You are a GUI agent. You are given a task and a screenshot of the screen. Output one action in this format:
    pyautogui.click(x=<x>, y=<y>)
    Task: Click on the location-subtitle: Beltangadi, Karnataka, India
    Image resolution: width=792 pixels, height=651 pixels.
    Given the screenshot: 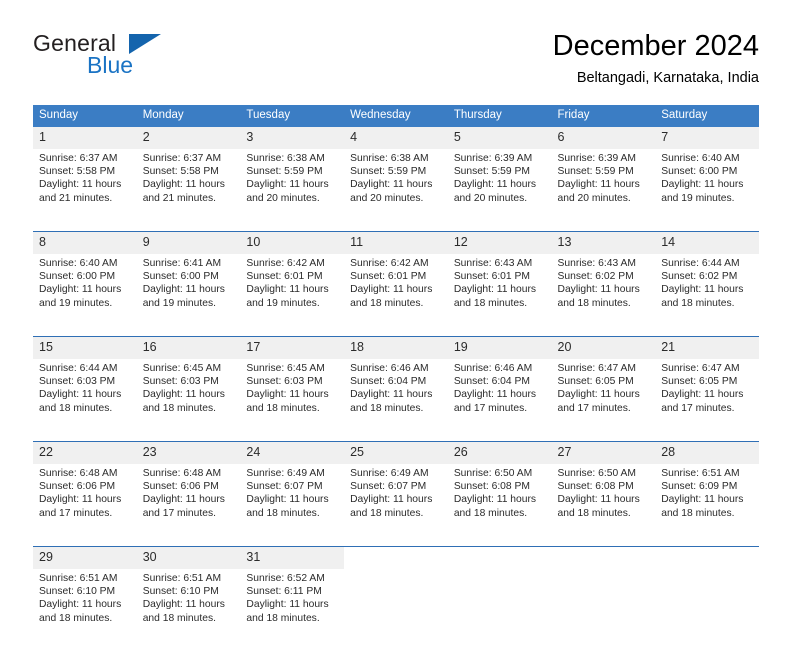 What is the action you would take?
    pyautogui.click(x=667, y=78)
    